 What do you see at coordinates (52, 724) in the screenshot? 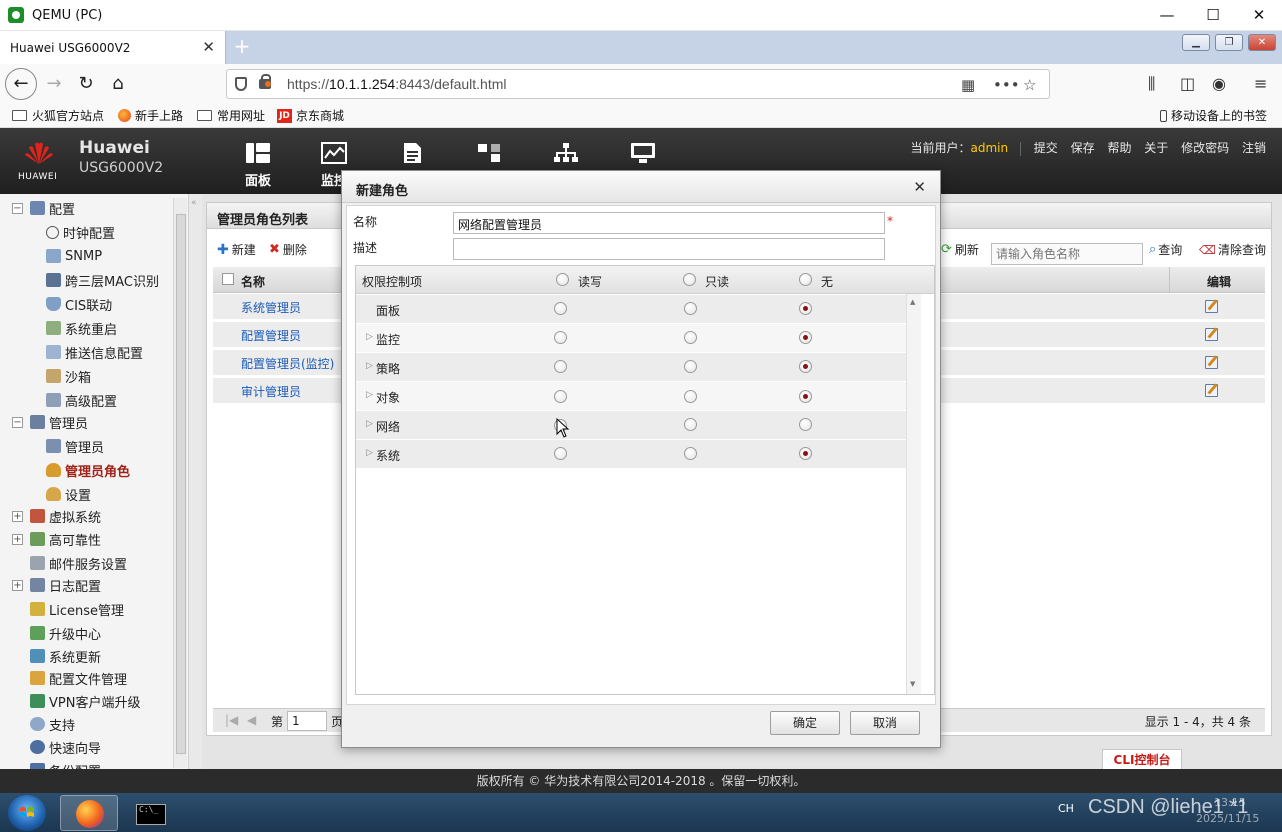
I see `tree-item-support: 支持` at bounding box center [52, 724].